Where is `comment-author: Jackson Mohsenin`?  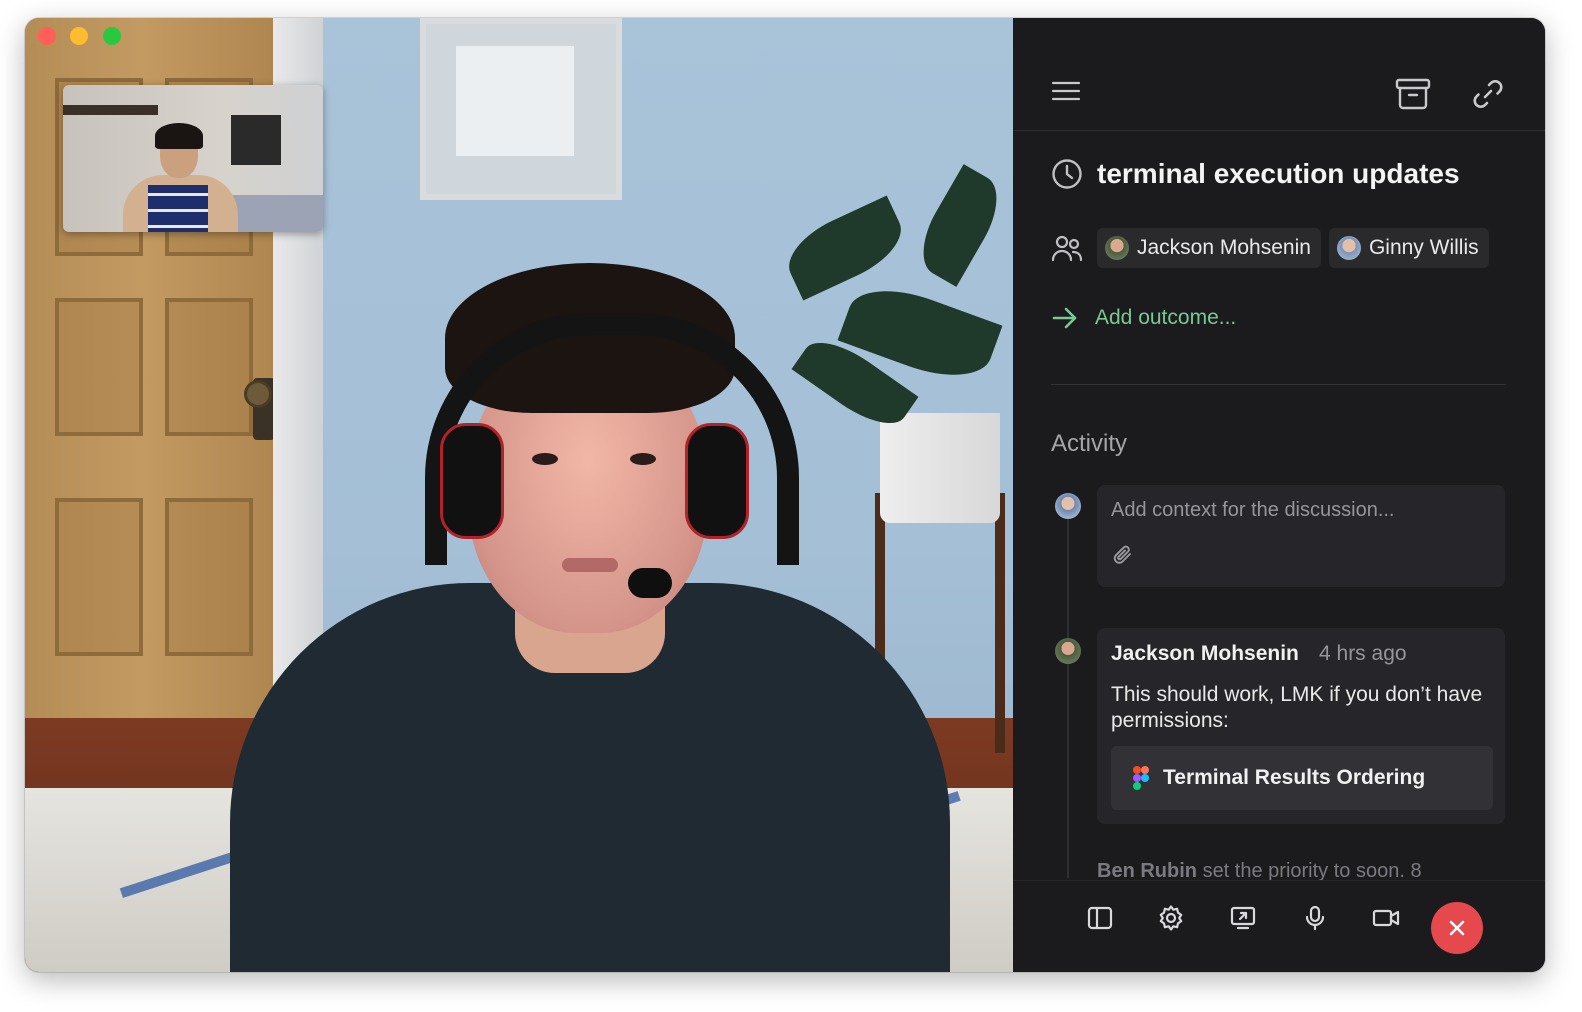
comment-author: Jackson Mohsenin is located at coordinates (1205, 654).